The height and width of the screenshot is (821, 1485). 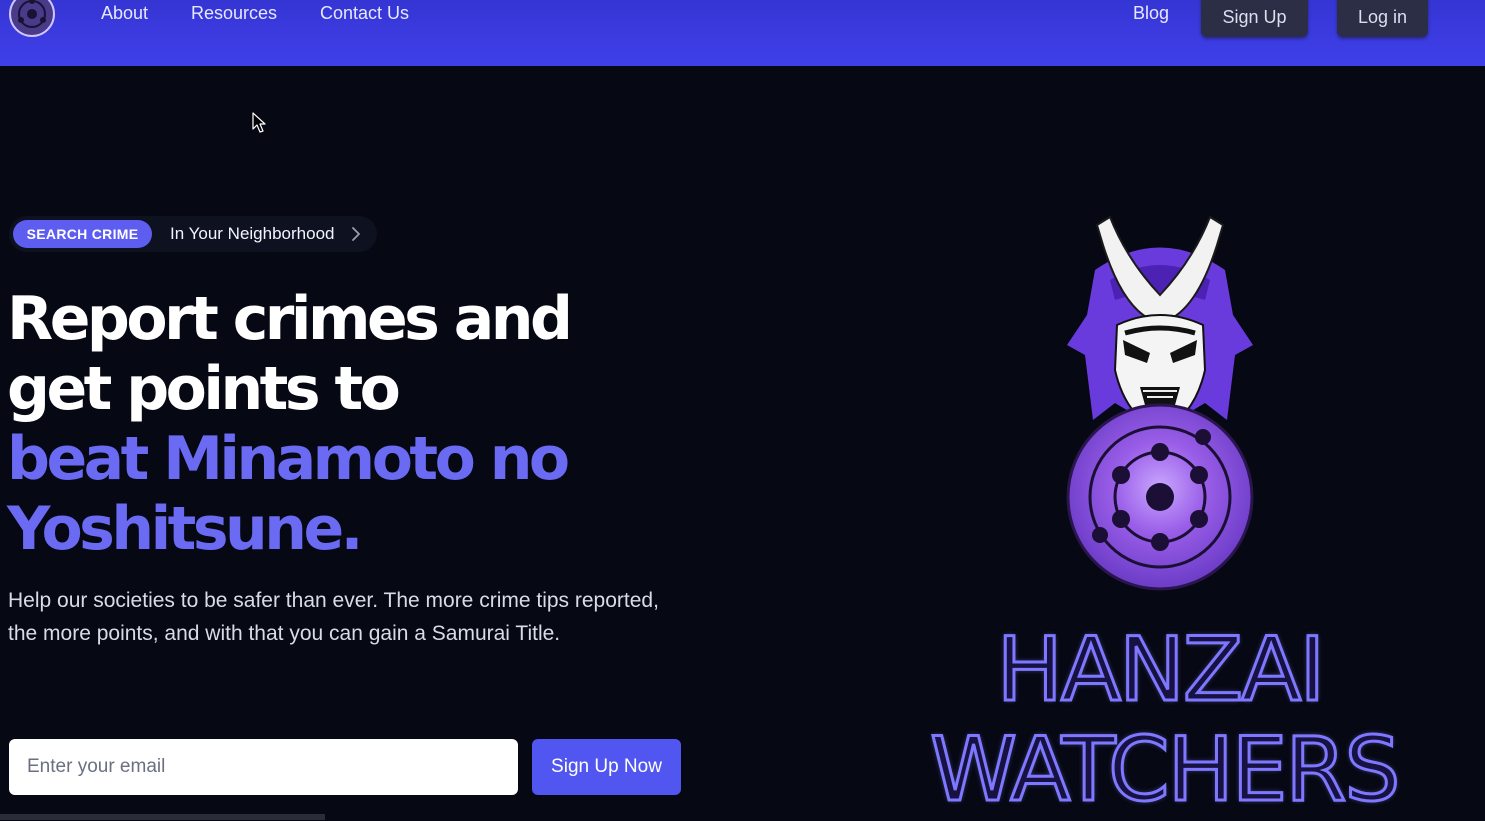 I want to click on samurai-mask-icon, so click(x=1160, y=403).